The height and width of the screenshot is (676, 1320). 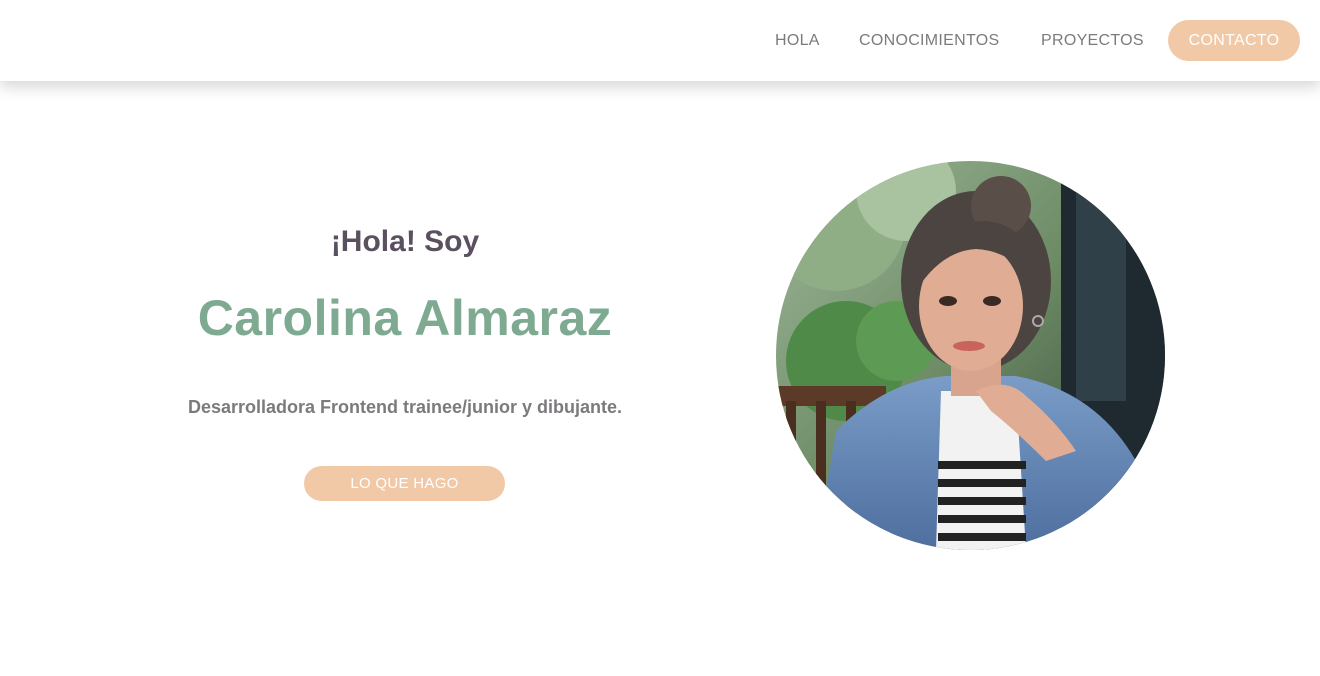 What do you see at coordinates (405, 241) in the screenshot?
I see `hero-greeting: ¡Hola! Soy` at bounding box center [405, 241].